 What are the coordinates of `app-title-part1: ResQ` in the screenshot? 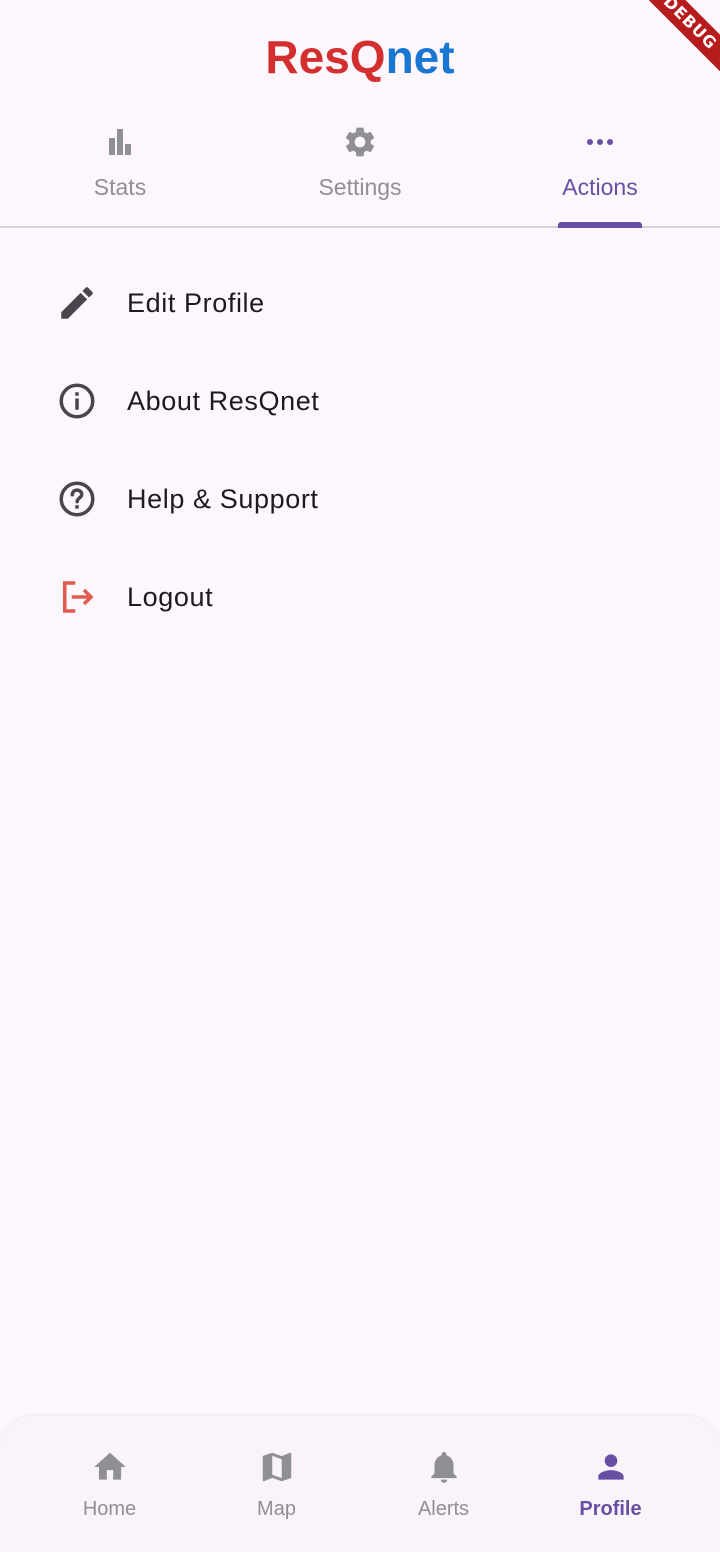 It's located at (325, 57).